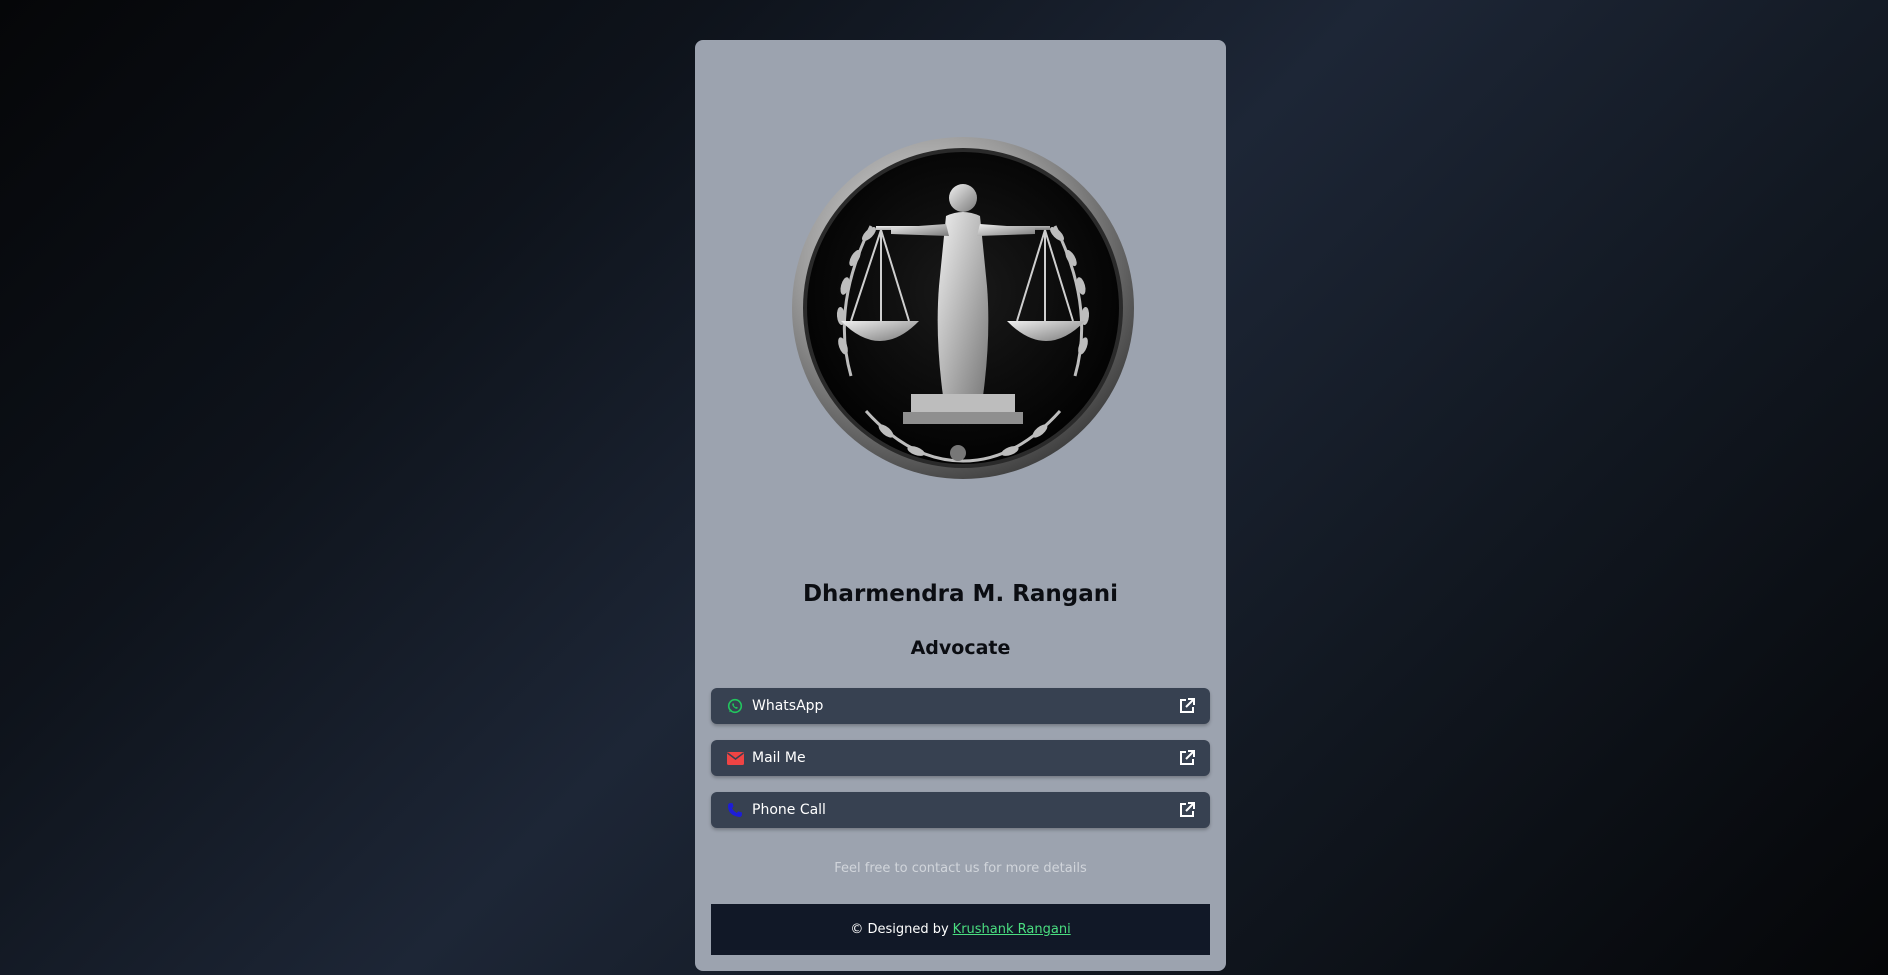 Image resolution: width=1888 pixels, height=975 pixels. I want to click on footer-credit-text: © Designed by, so click(899, 929).